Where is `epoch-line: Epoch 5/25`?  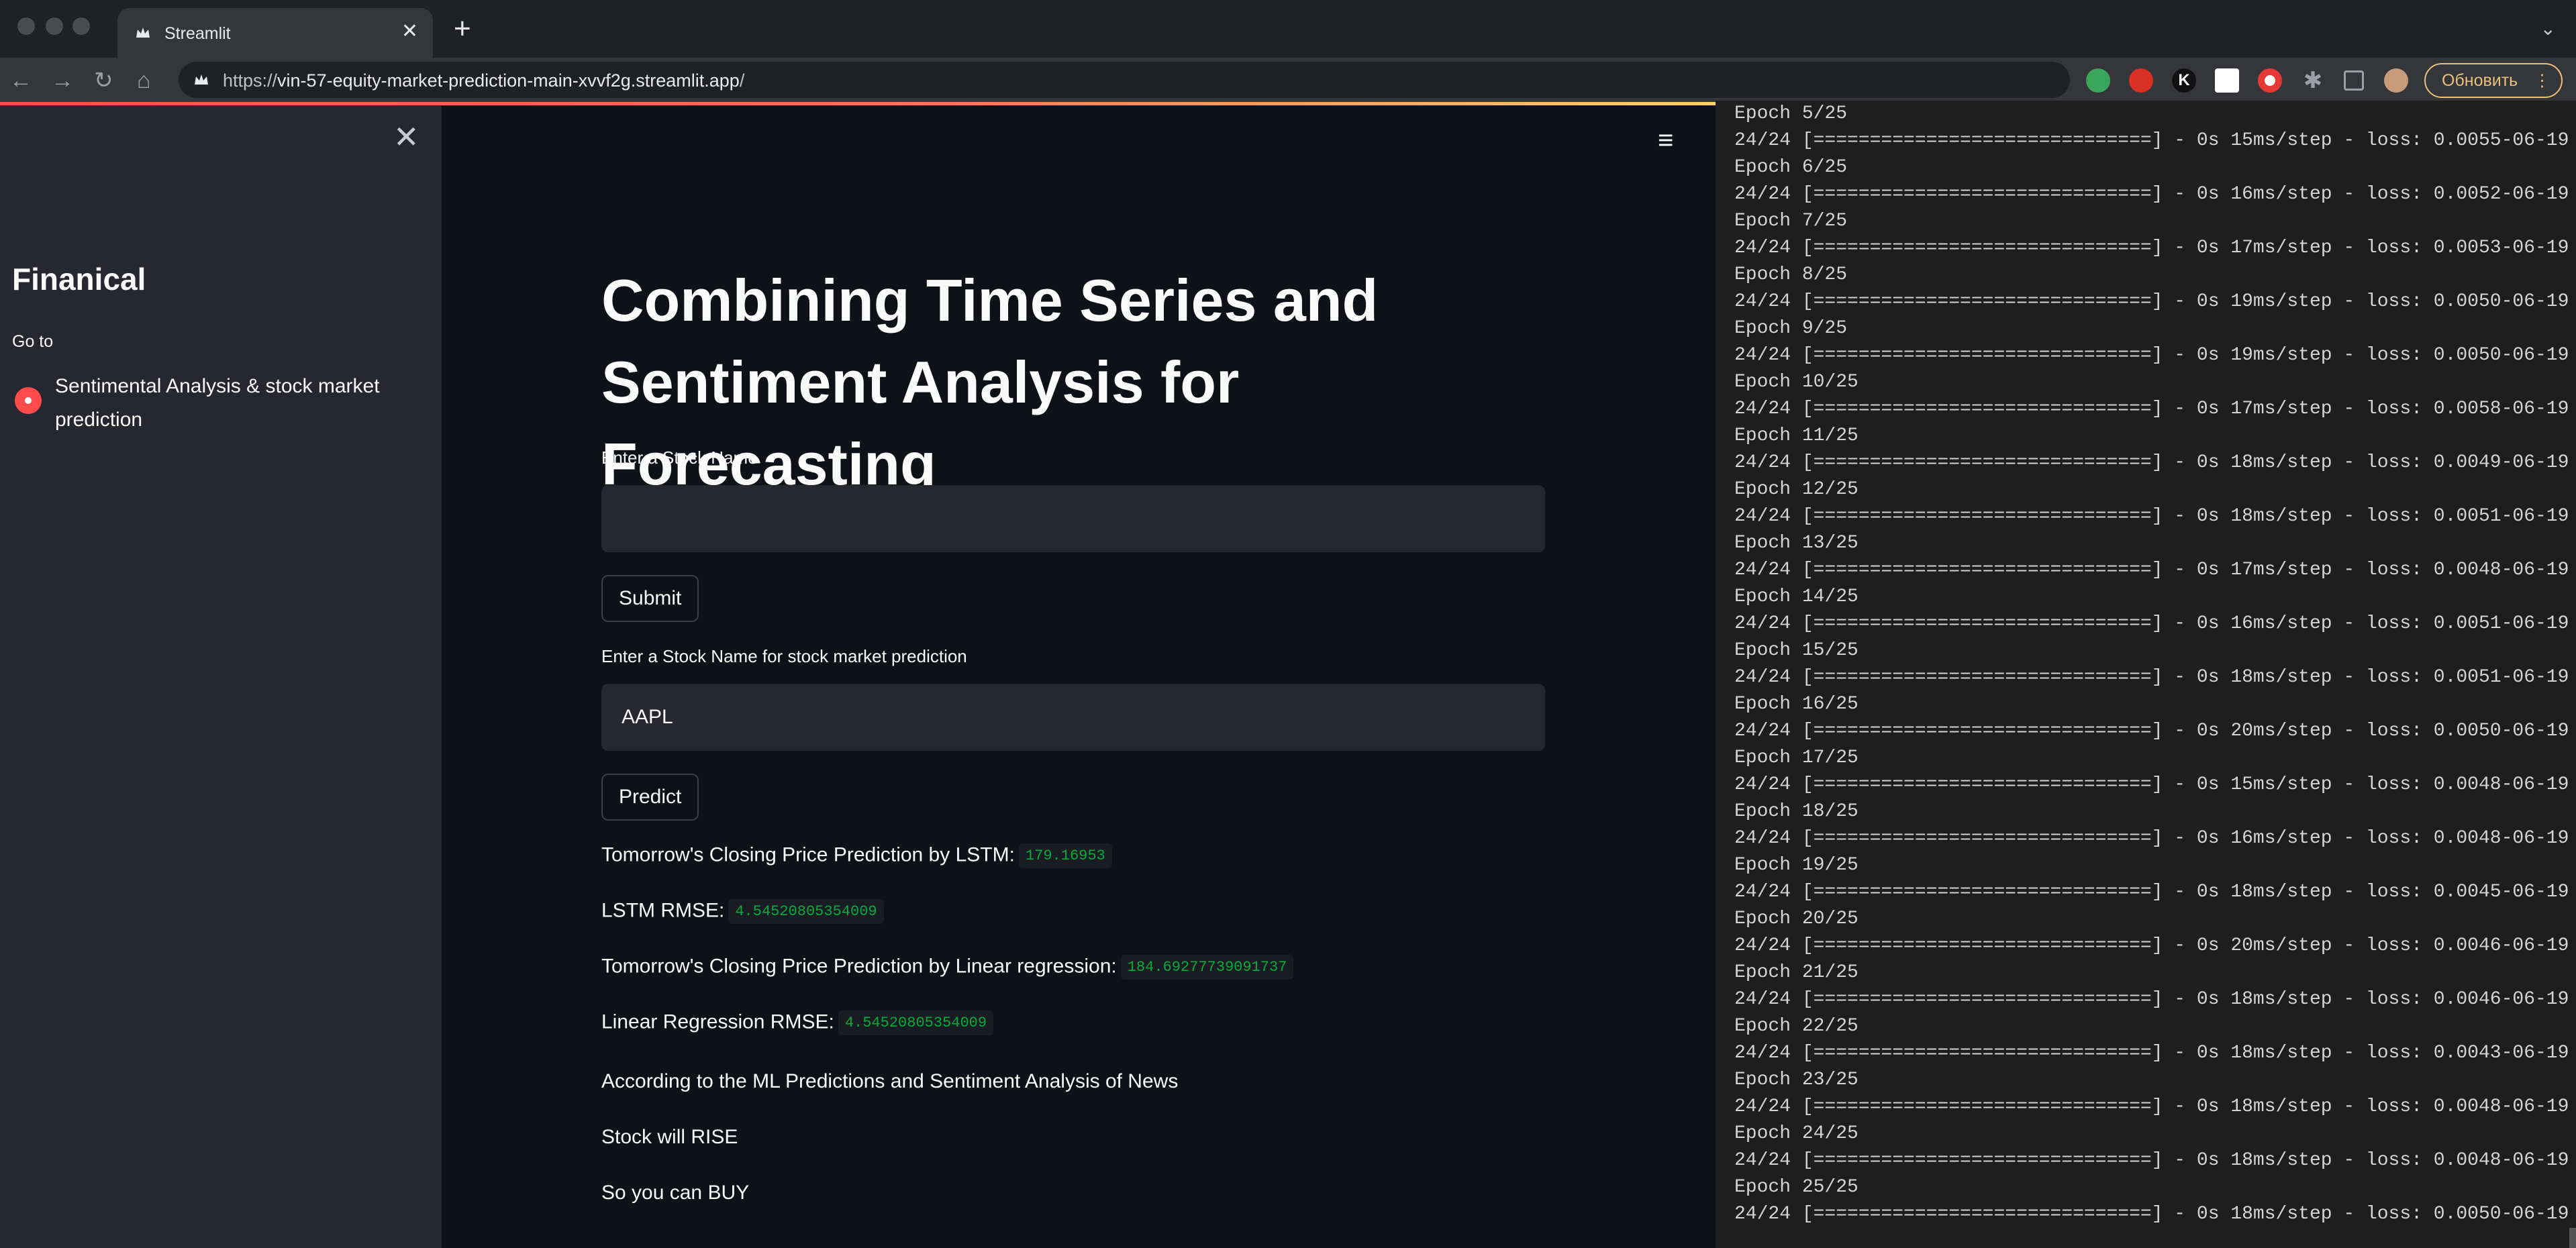
epoch-line: Epoch 5/25 is located at coordinates (1791, 113).